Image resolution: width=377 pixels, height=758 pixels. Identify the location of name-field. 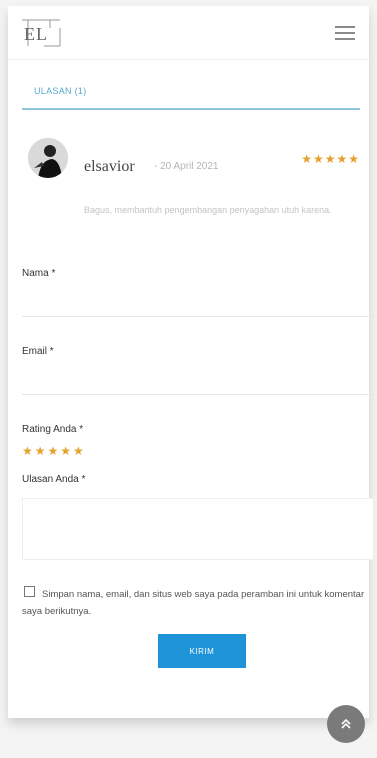
(198, 316).